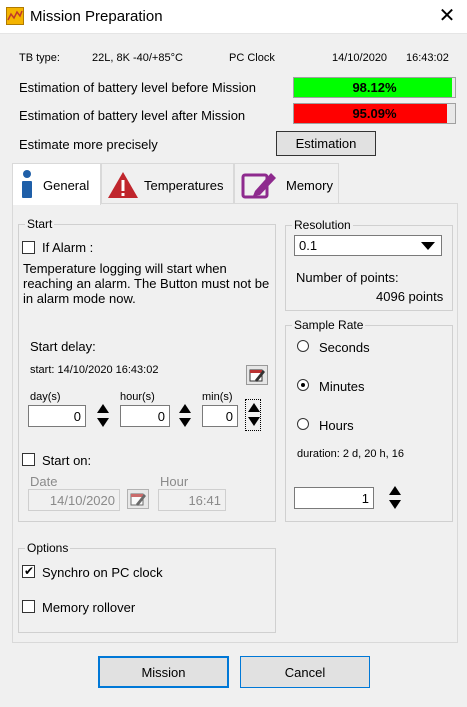  I want to click on hours-label: hour(s), so click(137, 397).